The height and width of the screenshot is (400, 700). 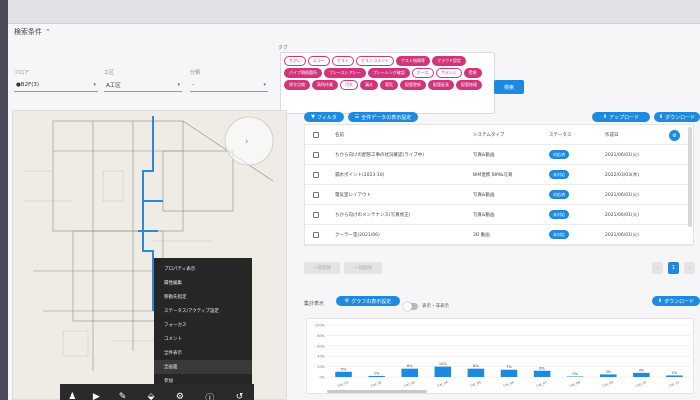 I want to click on chart-visibility-toggle, so click(x=410, y=306).